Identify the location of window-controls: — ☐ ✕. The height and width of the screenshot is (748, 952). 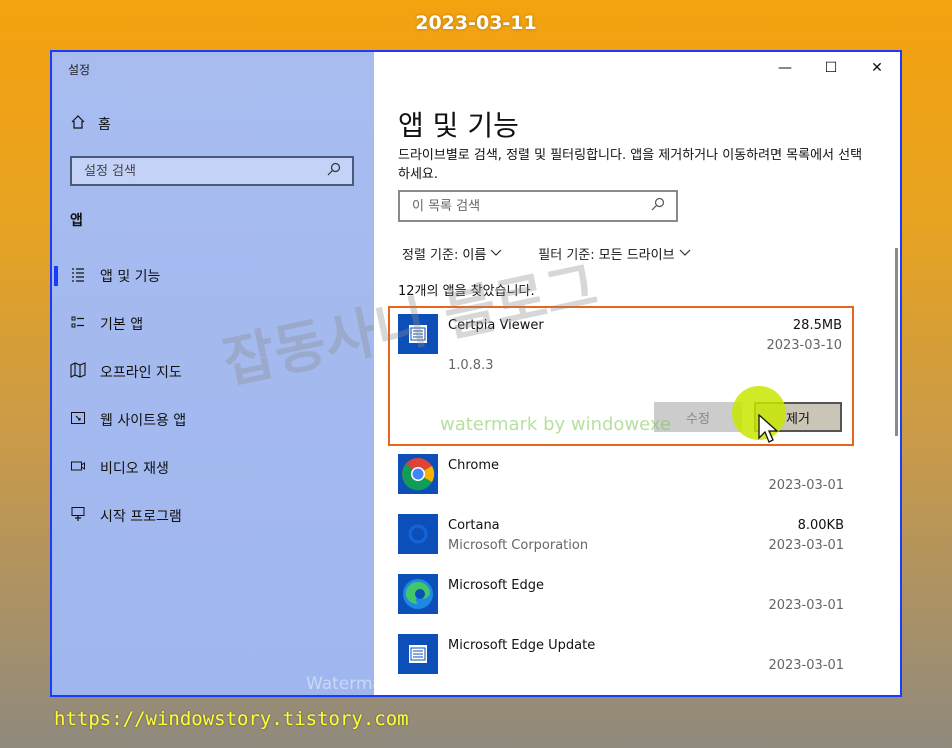
(831, 68).